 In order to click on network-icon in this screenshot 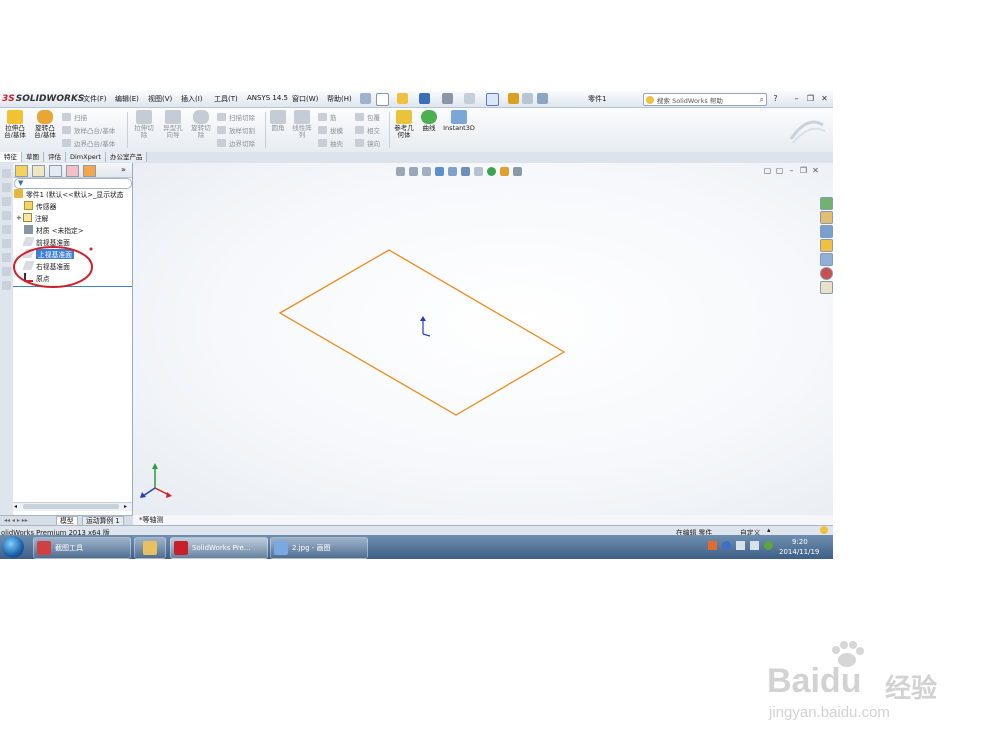, I will do `click(740, 545)`.